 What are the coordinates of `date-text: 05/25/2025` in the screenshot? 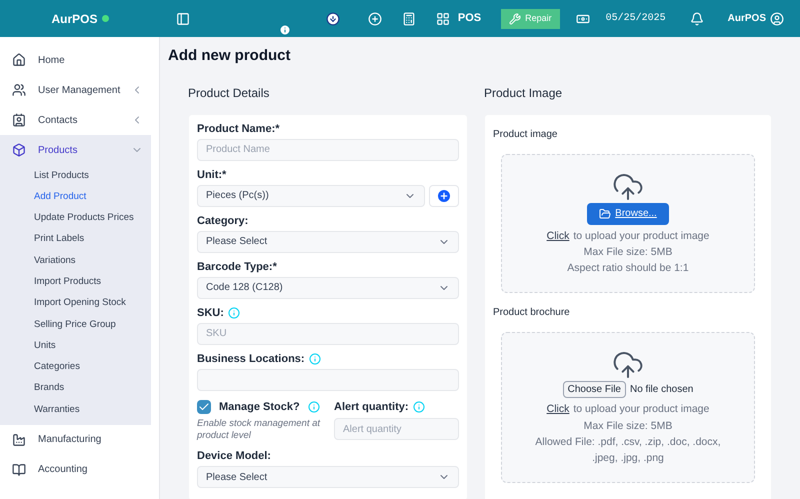 It's located at (636, 19).